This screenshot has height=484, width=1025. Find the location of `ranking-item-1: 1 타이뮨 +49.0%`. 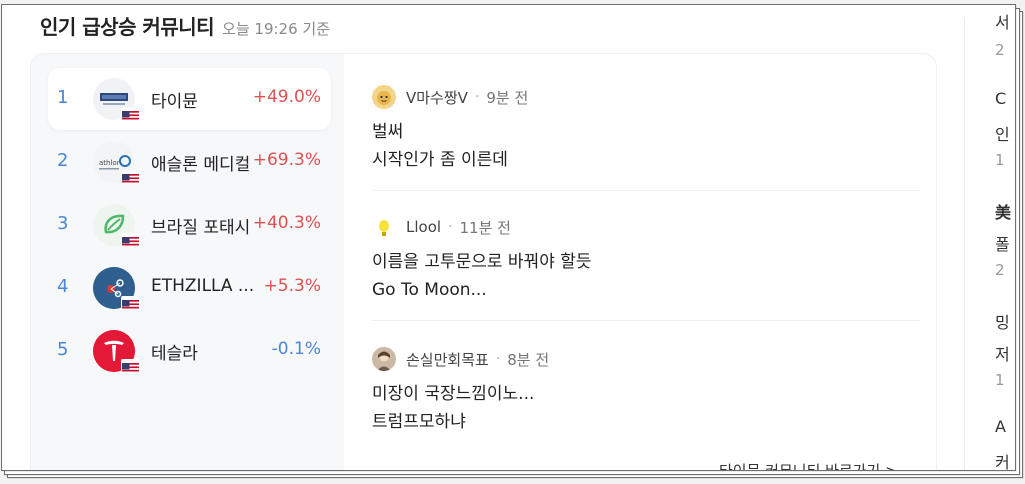

ranking-item-1: 1 타이뮨 +49.0% is located at coordinates (189, 99).